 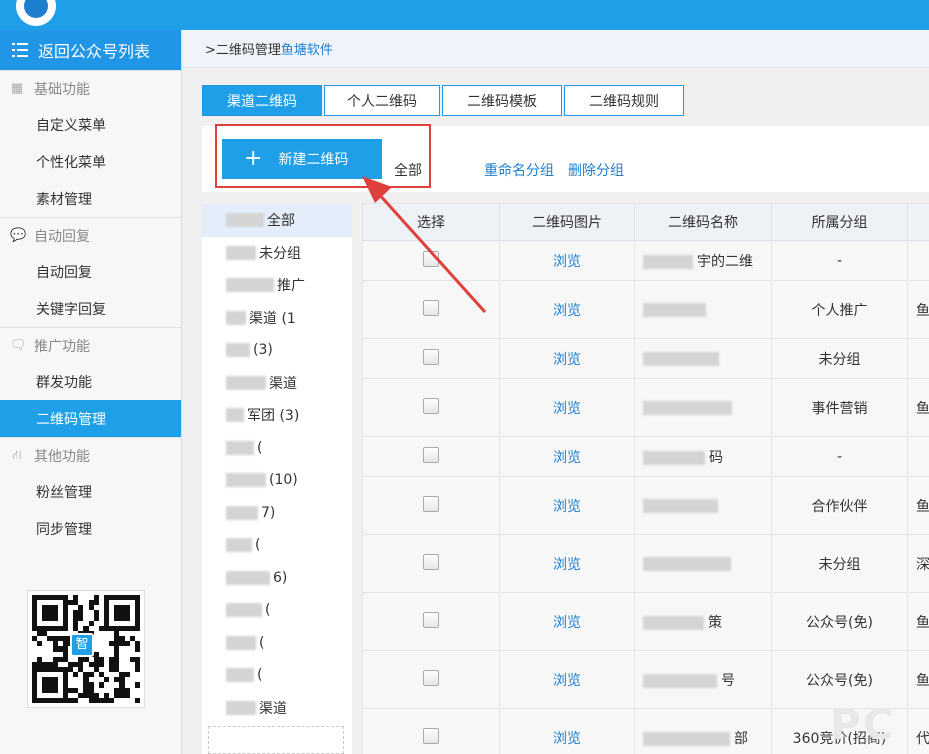 What do you see at coordinates (725, 261) in the screenshot?
I see `qrcode-name: 宇的二维` at bounding box center [725, 261].